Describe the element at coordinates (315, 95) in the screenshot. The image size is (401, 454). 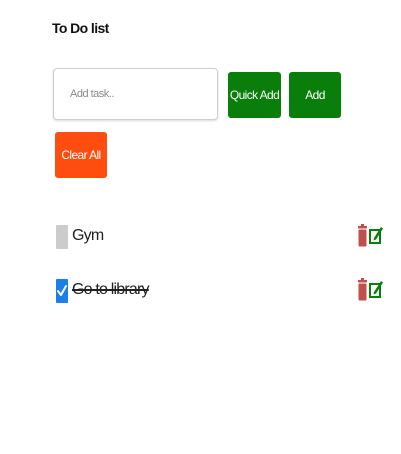
I see `add-button: Add` at that location.